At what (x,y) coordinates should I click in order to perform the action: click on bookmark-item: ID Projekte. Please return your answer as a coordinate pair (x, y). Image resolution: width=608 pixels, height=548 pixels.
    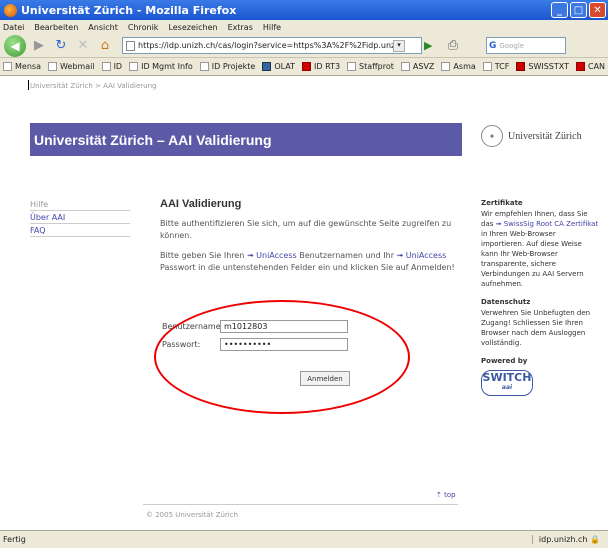
    Looking at the image, I should click on (227, 66).